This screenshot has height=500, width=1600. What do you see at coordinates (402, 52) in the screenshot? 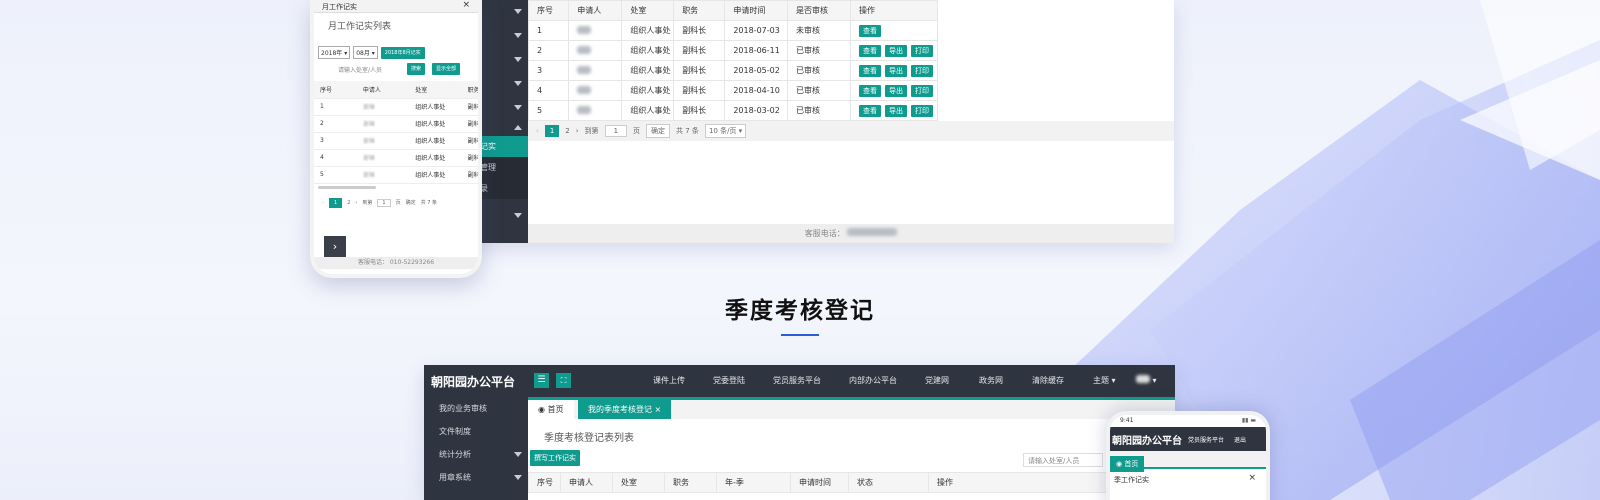
I see `month-tag-button: 2018年8月记实` at bounding box center [402, 52].